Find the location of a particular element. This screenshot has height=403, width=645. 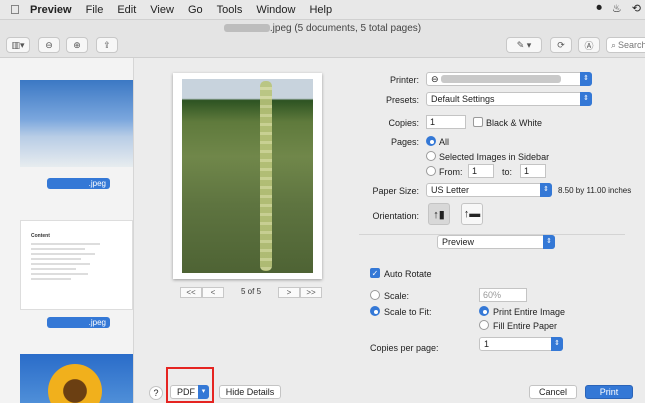

thumbnail-label-1: .jpeg is located at coordinates (78, 183).